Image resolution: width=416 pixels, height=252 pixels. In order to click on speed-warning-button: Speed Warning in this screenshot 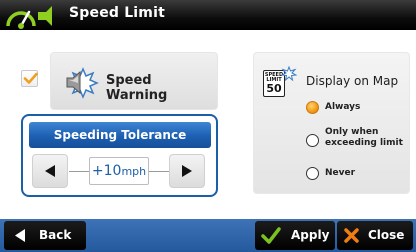, I will do `click(134, 81)`.